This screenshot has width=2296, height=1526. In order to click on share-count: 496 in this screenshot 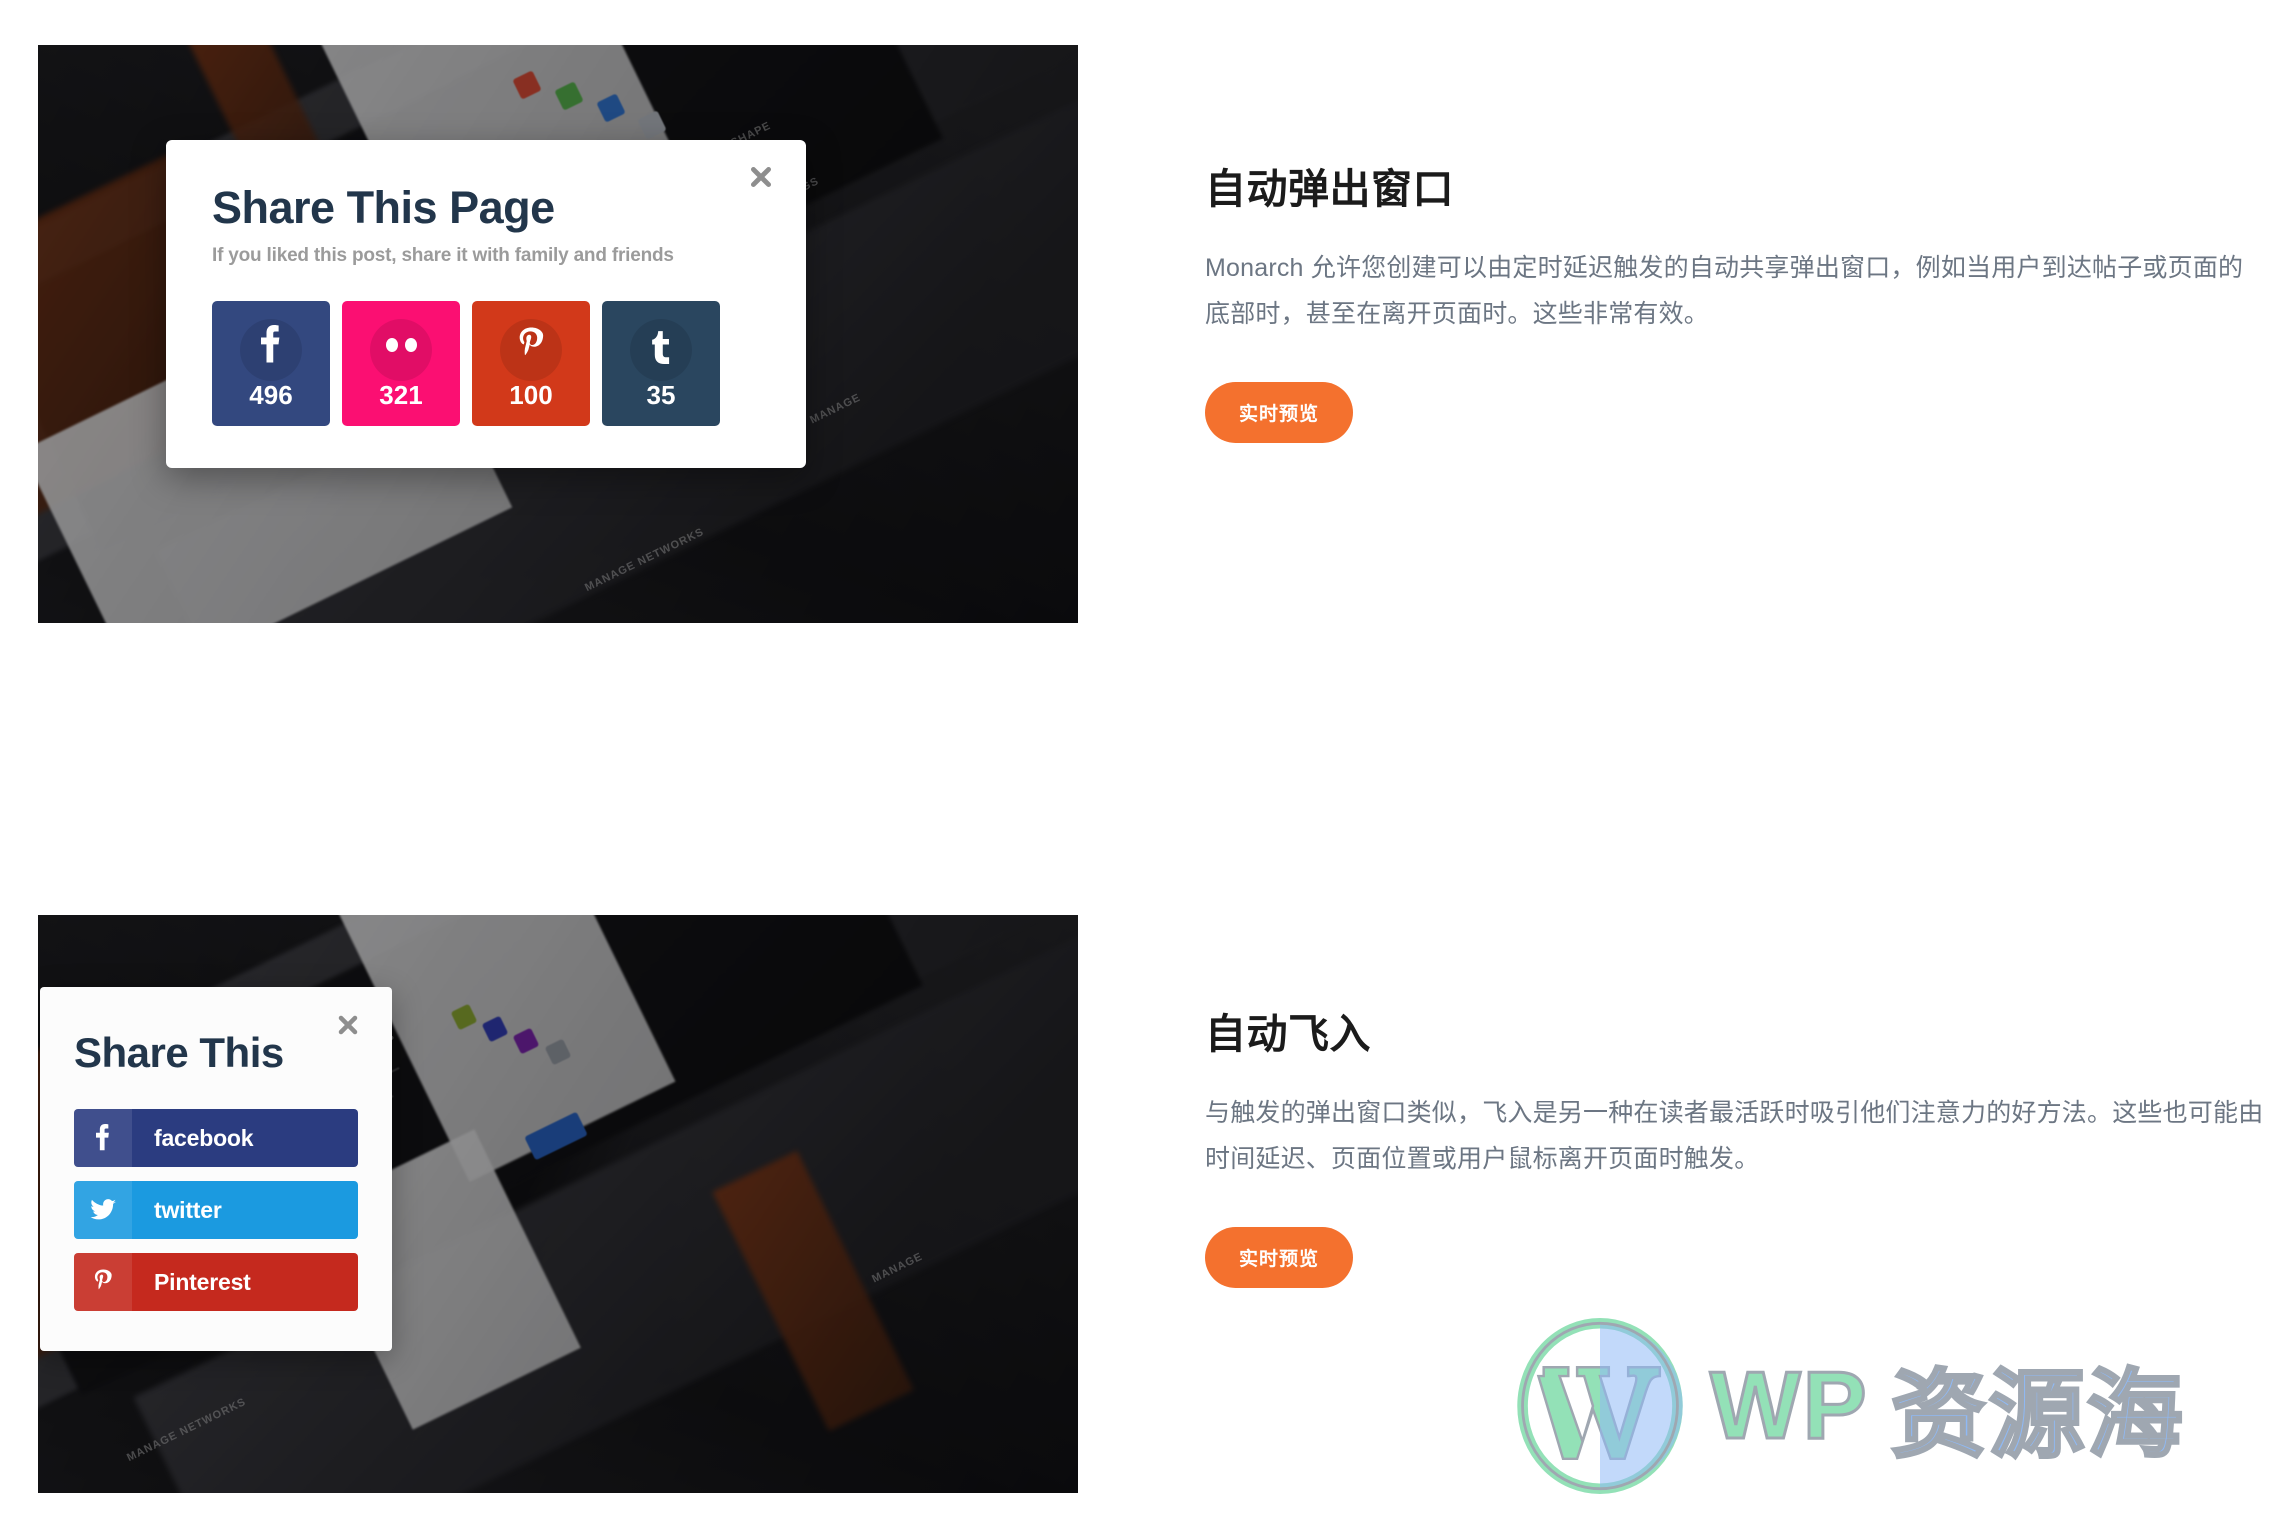, I will do `click(271, 395)`.